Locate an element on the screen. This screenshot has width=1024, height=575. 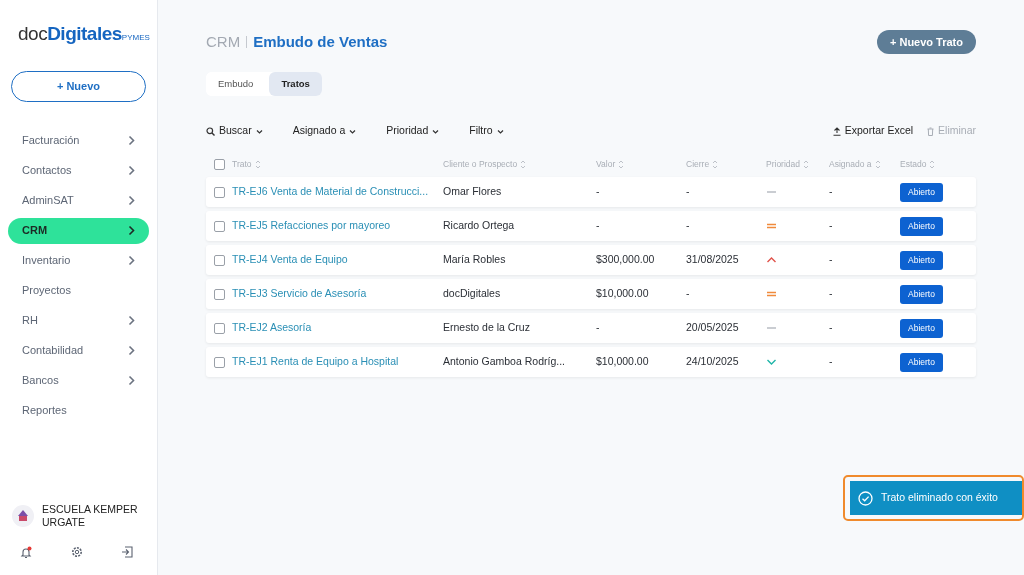
sidebar-item: CRM is located at coordinates (78, 230).